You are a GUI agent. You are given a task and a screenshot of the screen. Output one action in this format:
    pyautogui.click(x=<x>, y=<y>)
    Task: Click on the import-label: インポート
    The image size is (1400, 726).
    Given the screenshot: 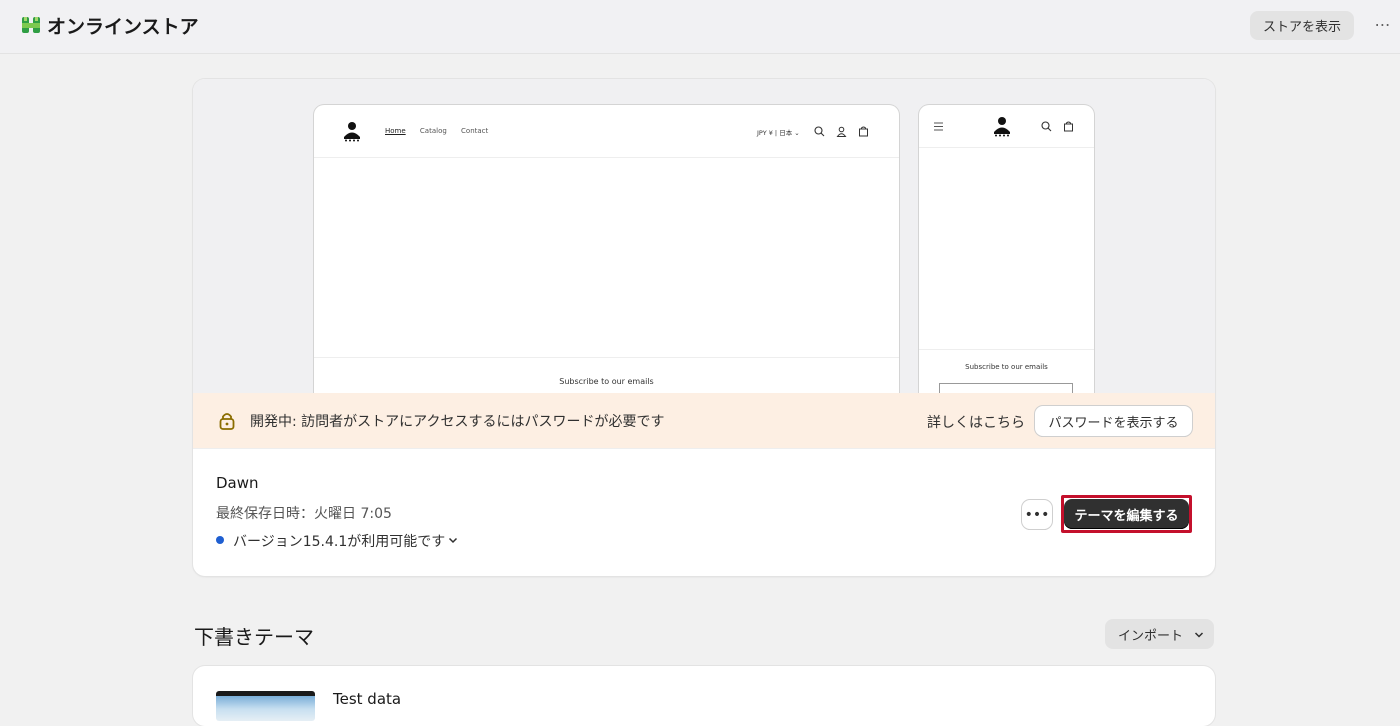 What is the action you would take?
    pyautogui.click(x=1151, y=636)
    